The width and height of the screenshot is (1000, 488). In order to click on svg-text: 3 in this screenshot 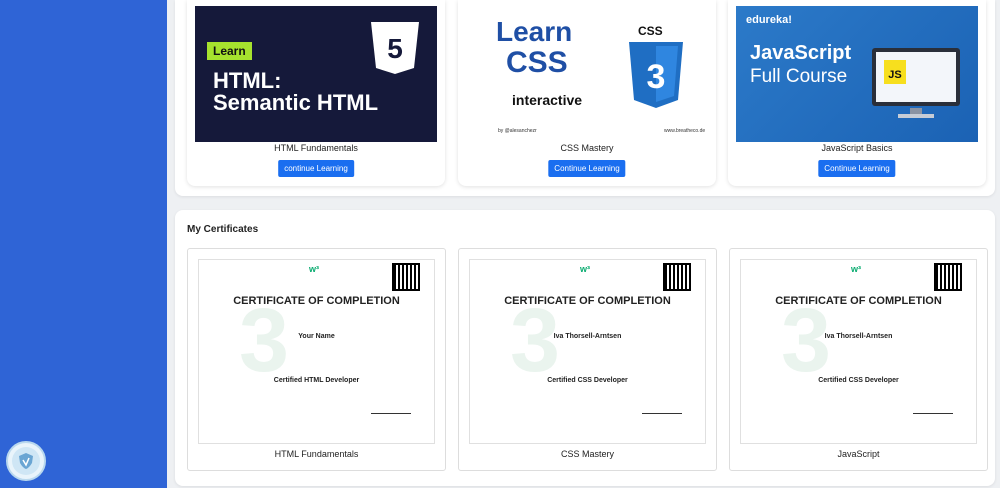, I will do `click(656, 77)`.